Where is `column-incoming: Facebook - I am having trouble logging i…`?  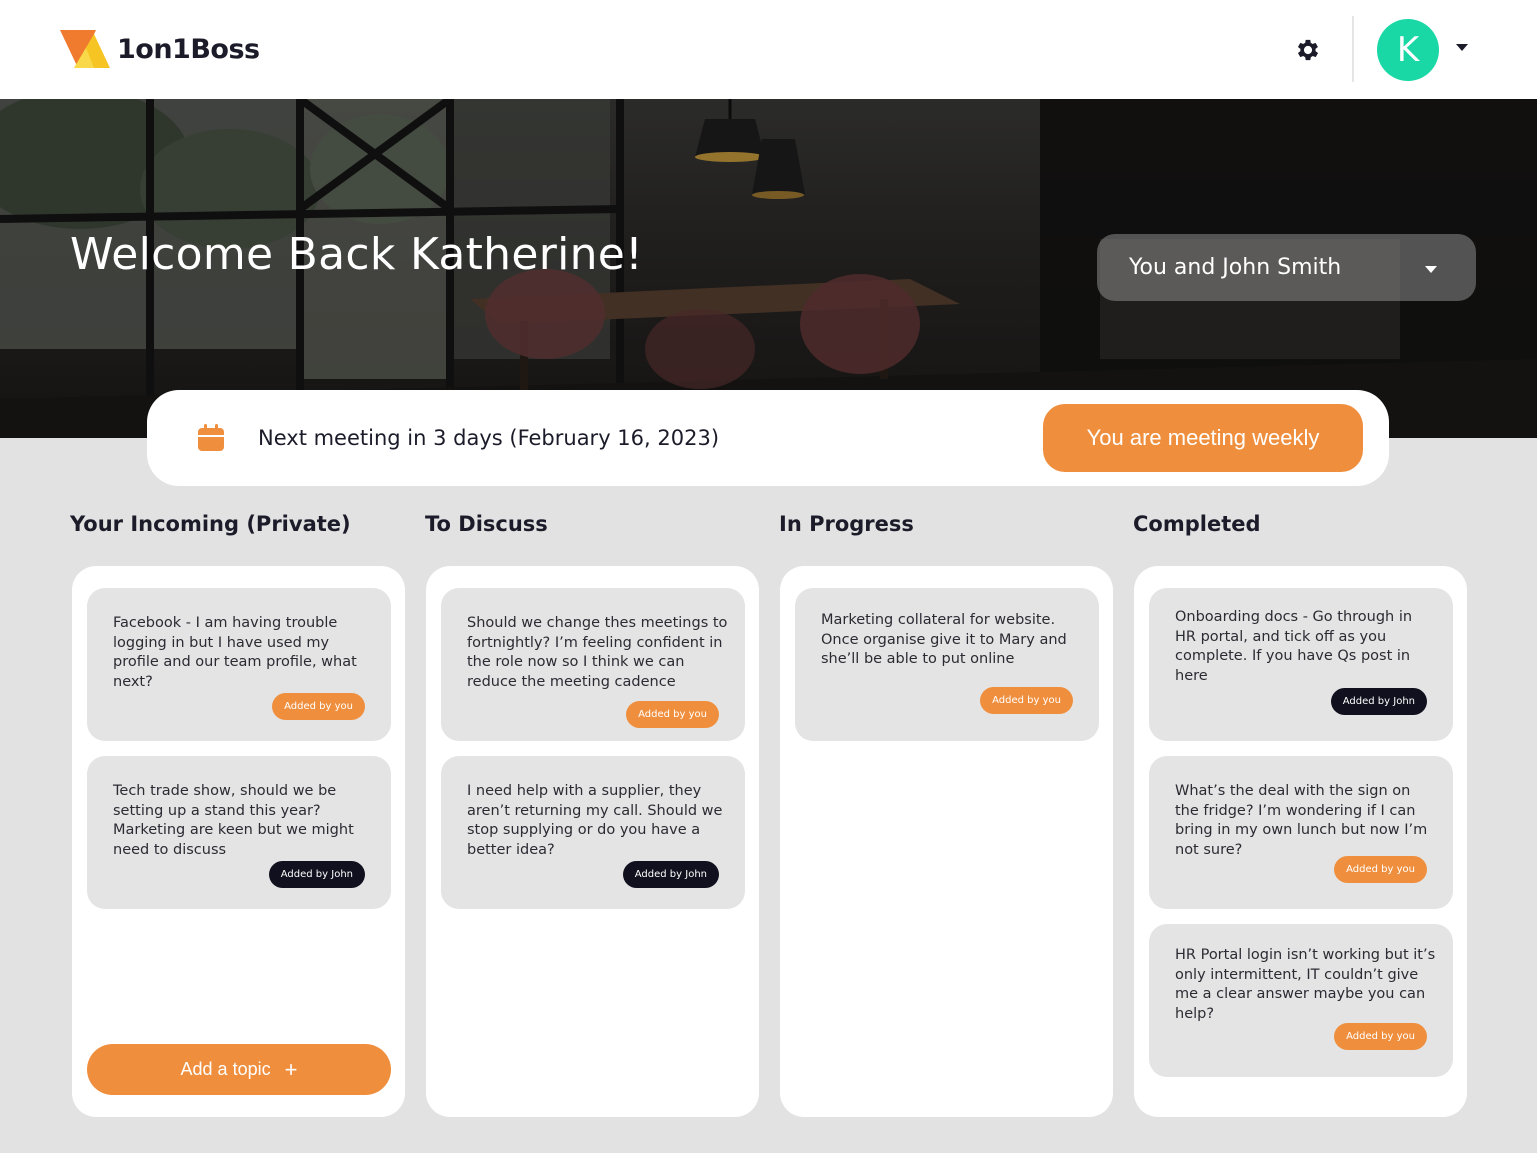 column-incoming: Facebook - I am having trouble logging i… is located at coordinates (238, 841).